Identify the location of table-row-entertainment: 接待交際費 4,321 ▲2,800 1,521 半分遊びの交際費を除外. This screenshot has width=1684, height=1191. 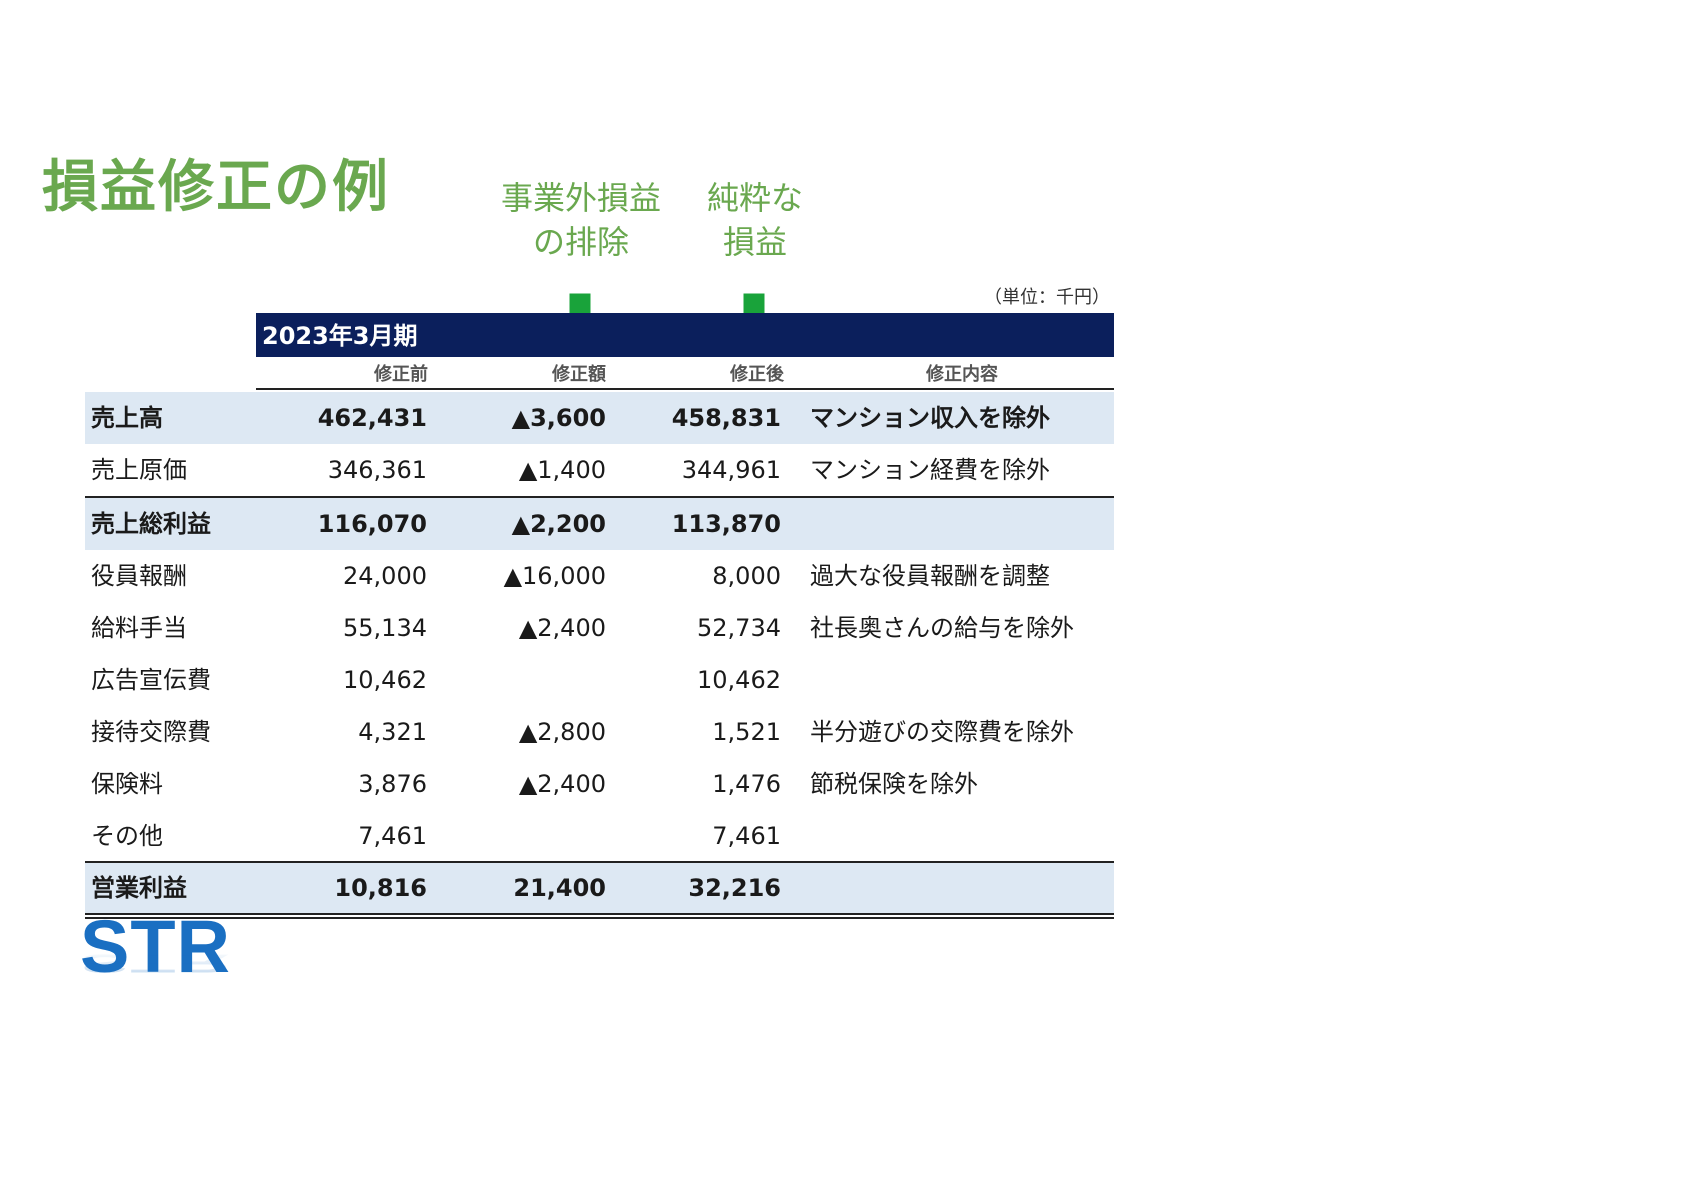
(599, 732).